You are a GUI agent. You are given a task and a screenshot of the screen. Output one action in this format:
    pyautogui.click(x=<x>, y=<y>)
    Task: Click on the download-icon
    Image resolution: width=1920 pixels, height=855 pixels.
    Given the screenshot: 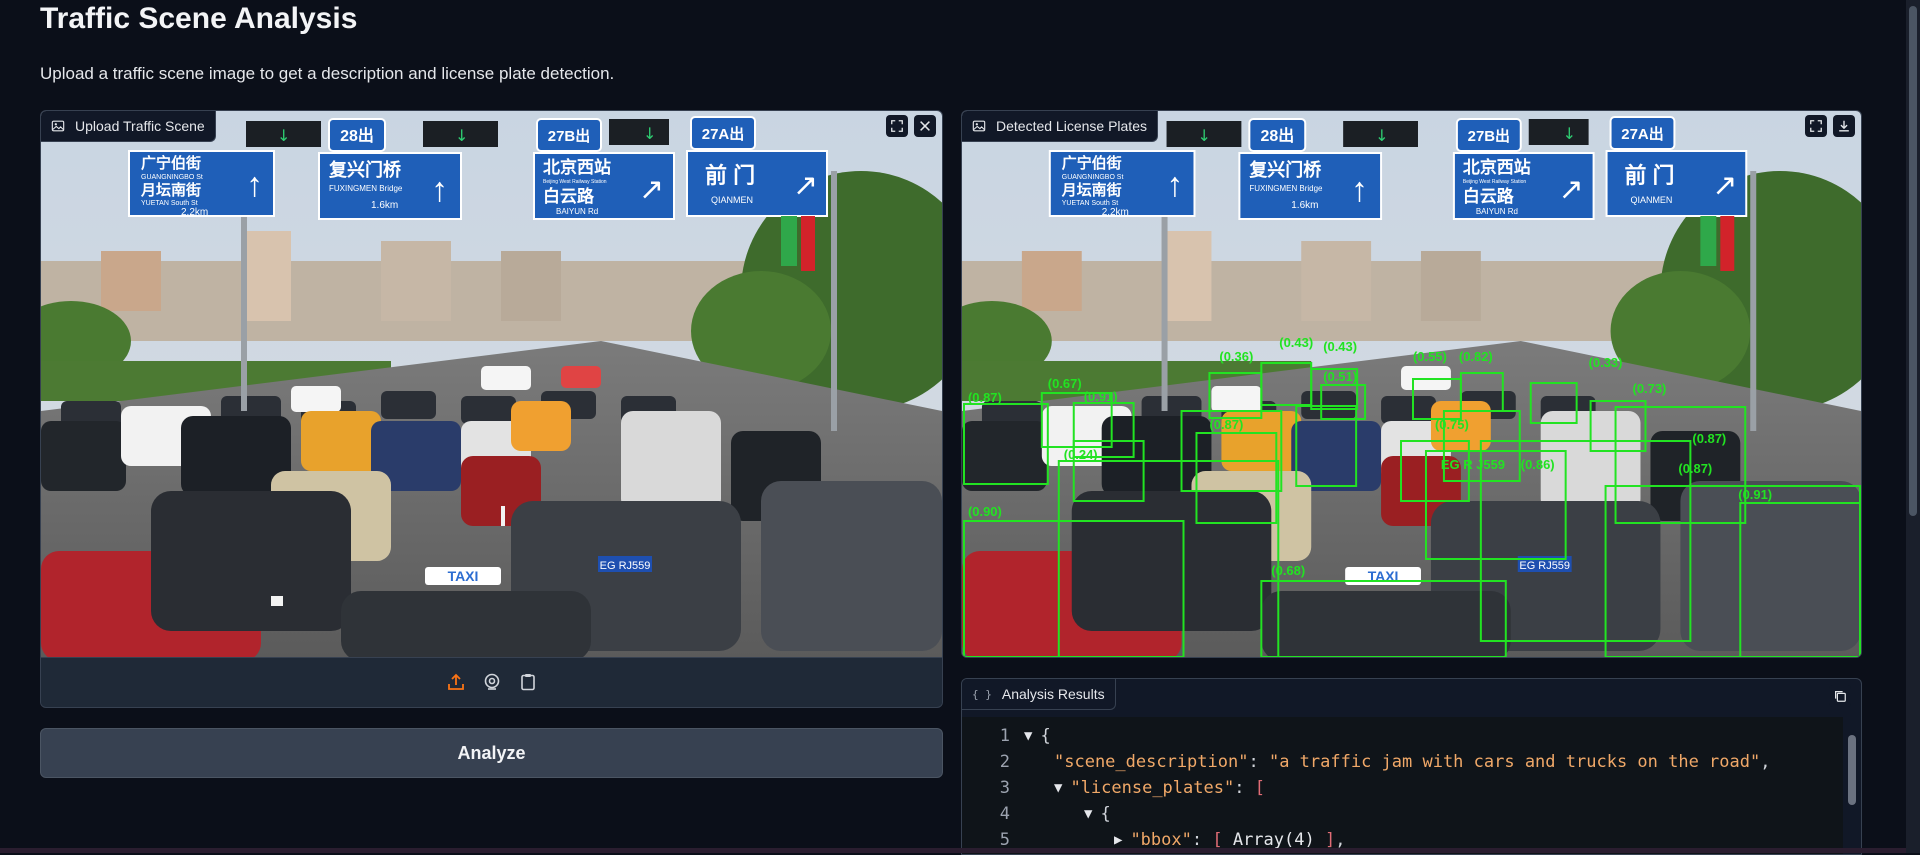 What is the action you would take?
    pyautogui.click(x=1844, y=126)
    